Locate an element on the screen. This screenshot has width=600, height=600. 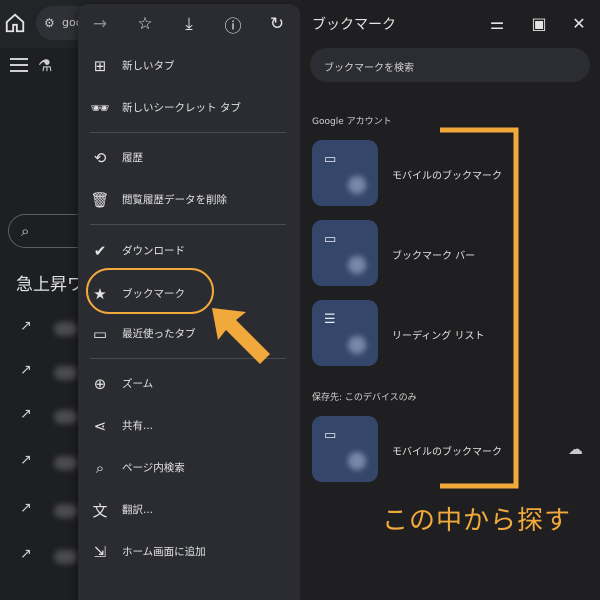
hamburger-menu-icon is located at coordinates (19, 65).